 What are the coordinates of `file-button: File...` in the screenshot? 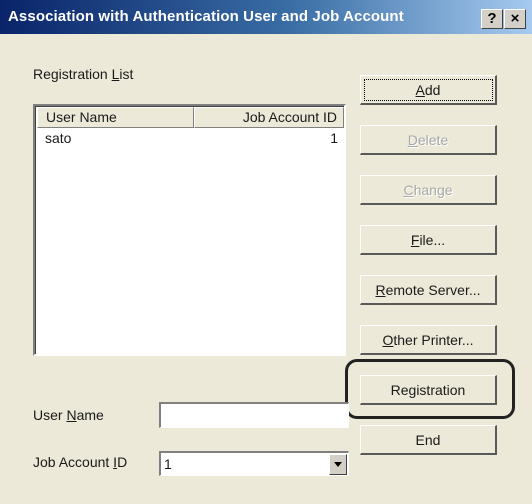 It's located at (428, 240).